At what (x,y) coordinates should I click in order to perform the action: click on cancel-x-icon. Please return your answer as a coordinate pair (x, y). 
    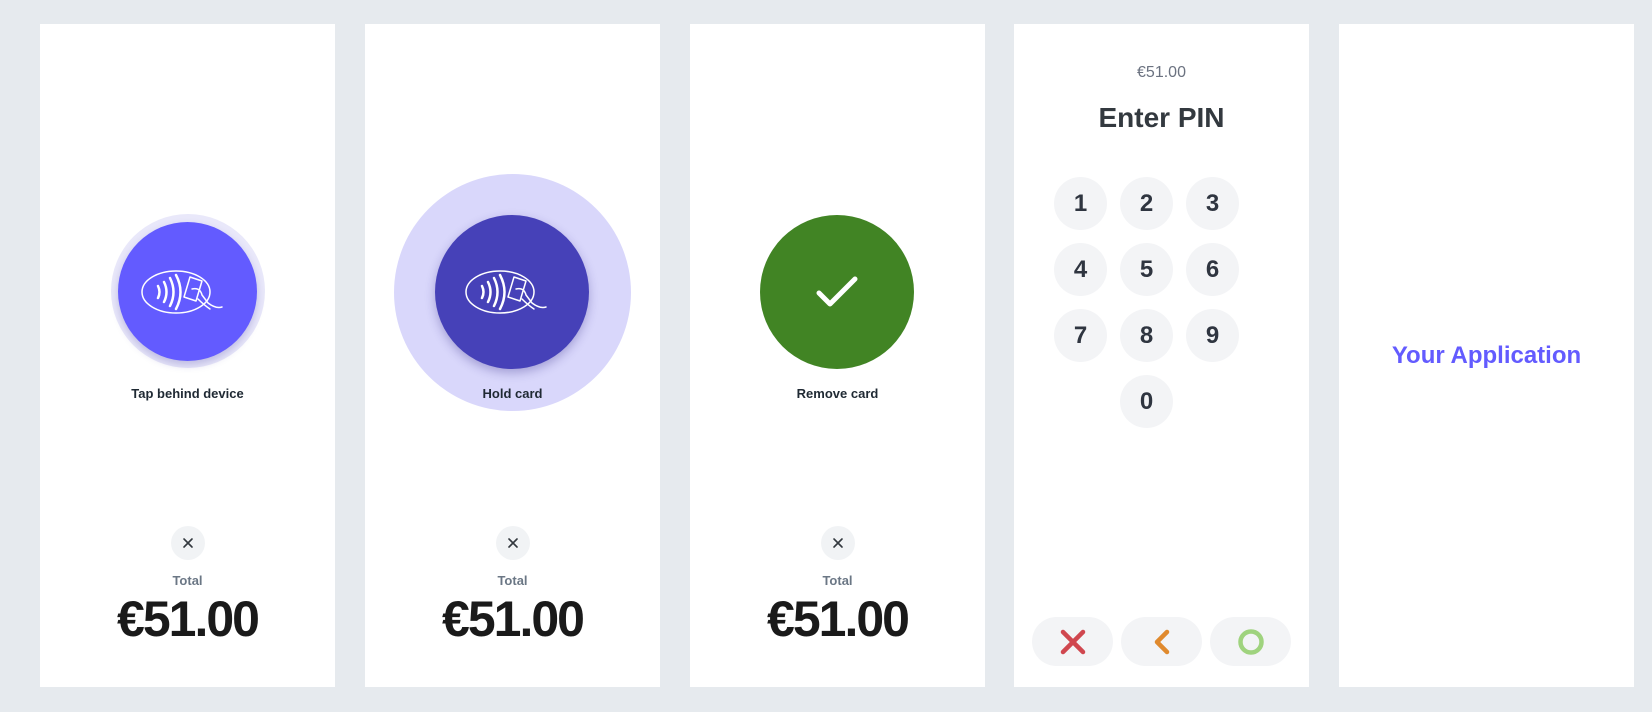
    Looking at the image, I should click on (1072, 641).